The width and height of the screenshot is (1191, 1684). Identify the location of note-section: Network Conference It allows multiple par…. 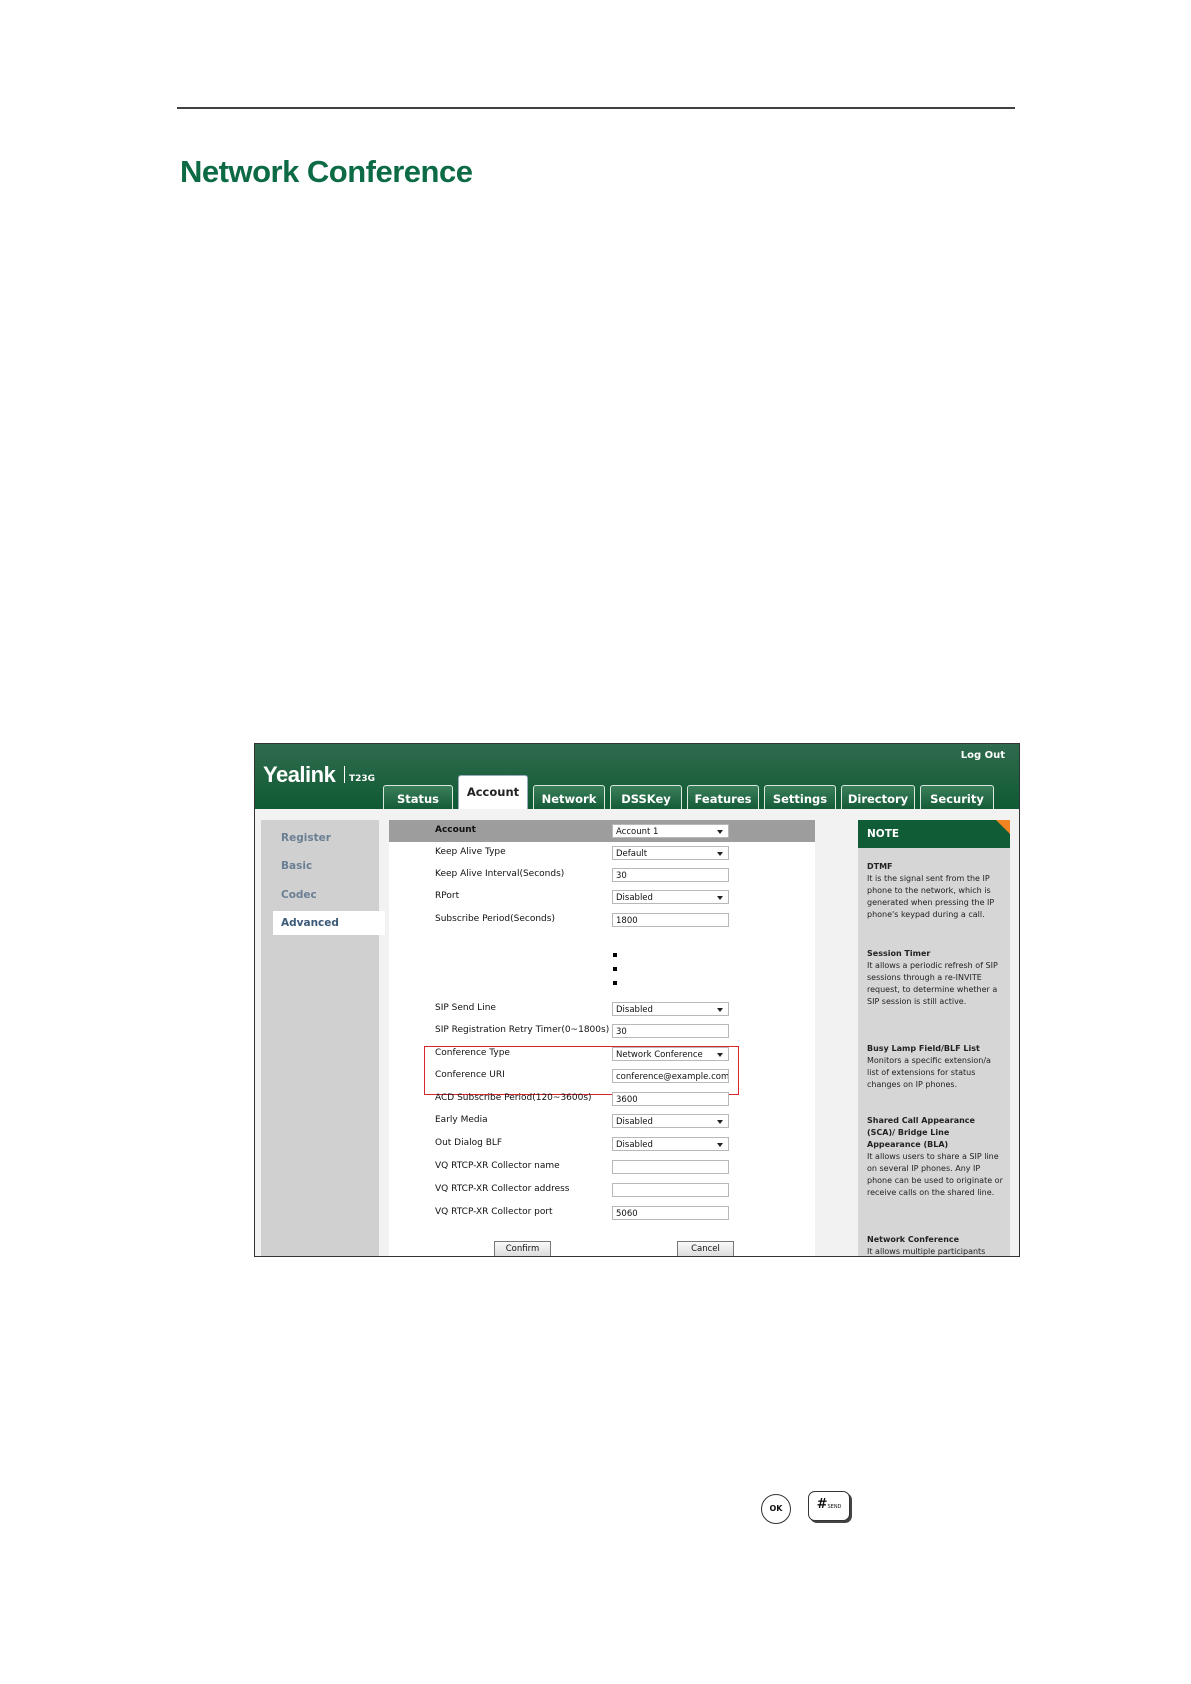
(926, 1245).